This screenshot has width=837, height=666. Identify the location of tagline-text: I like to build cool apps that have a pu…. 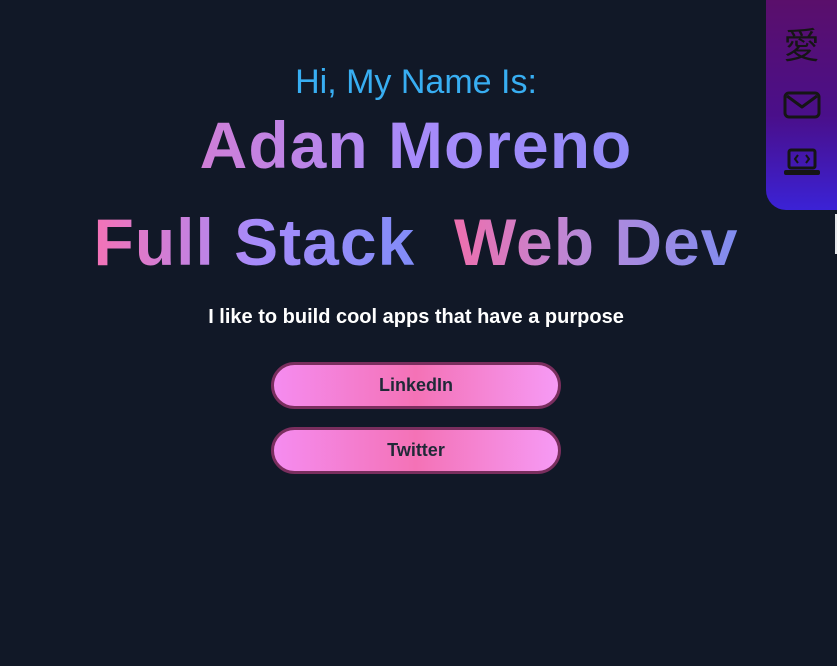
(416, 317).